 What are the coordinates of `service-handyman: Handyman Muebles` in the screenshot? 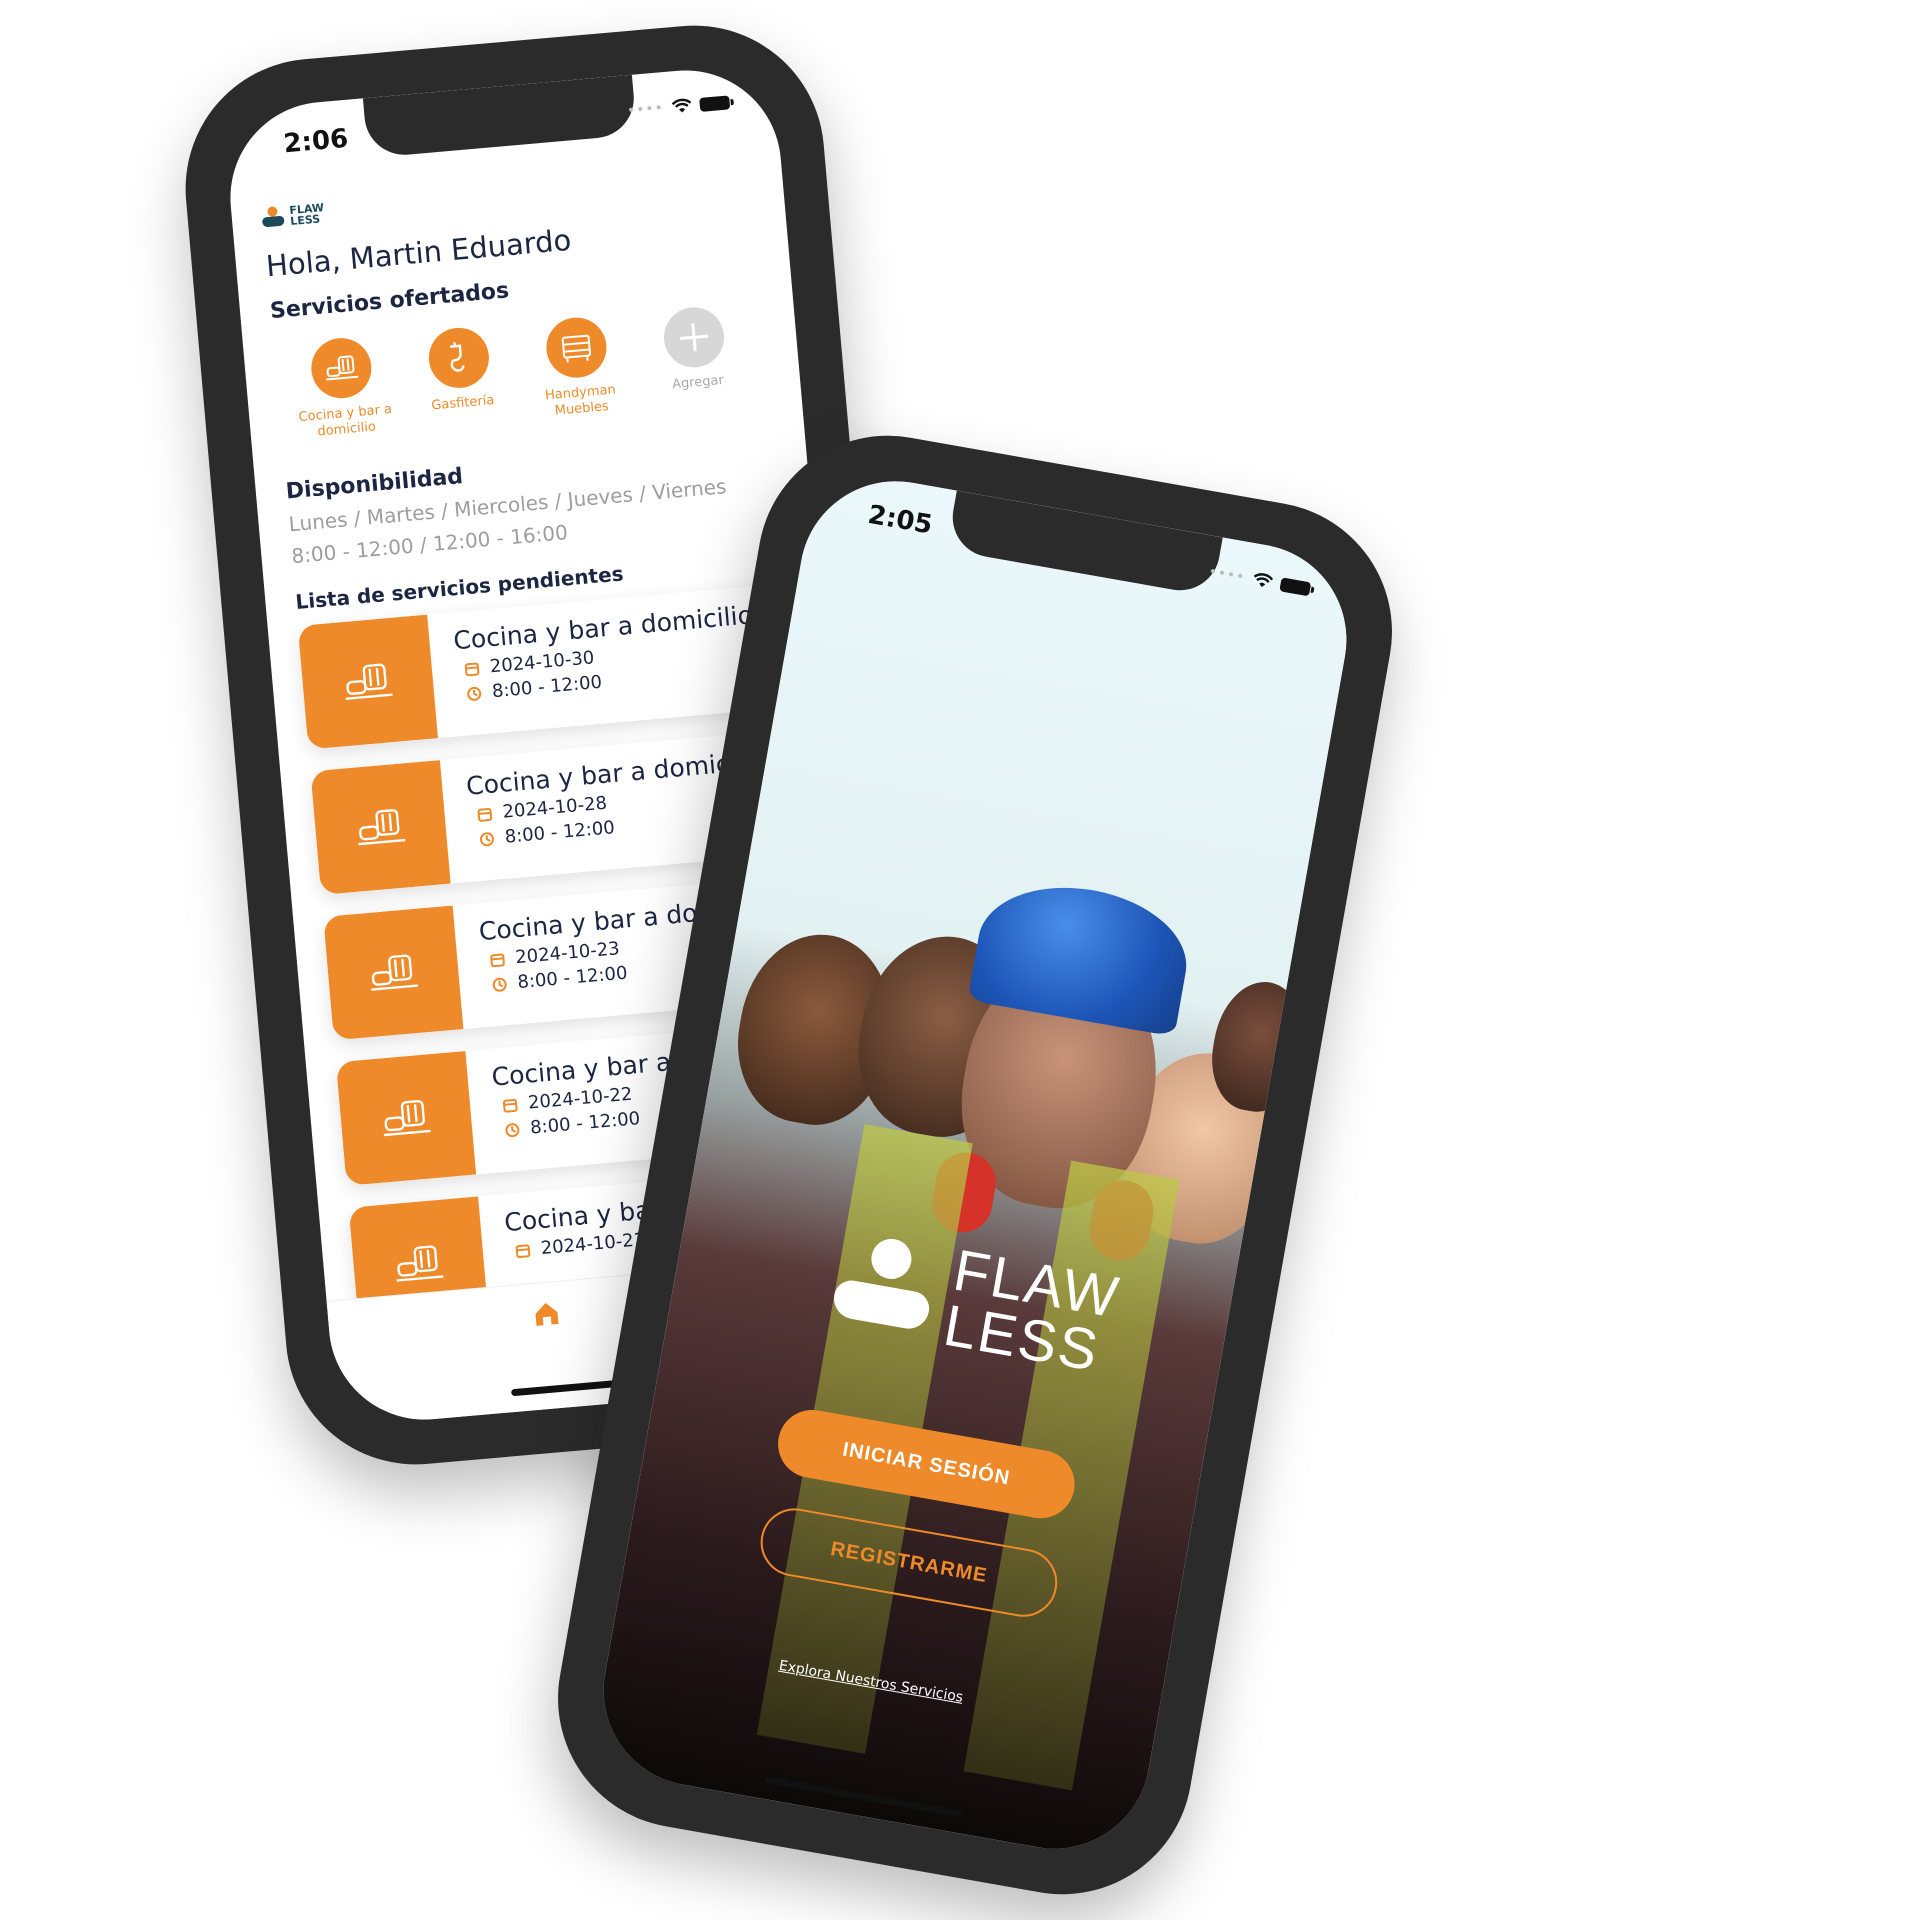 It's located at (578, 367).